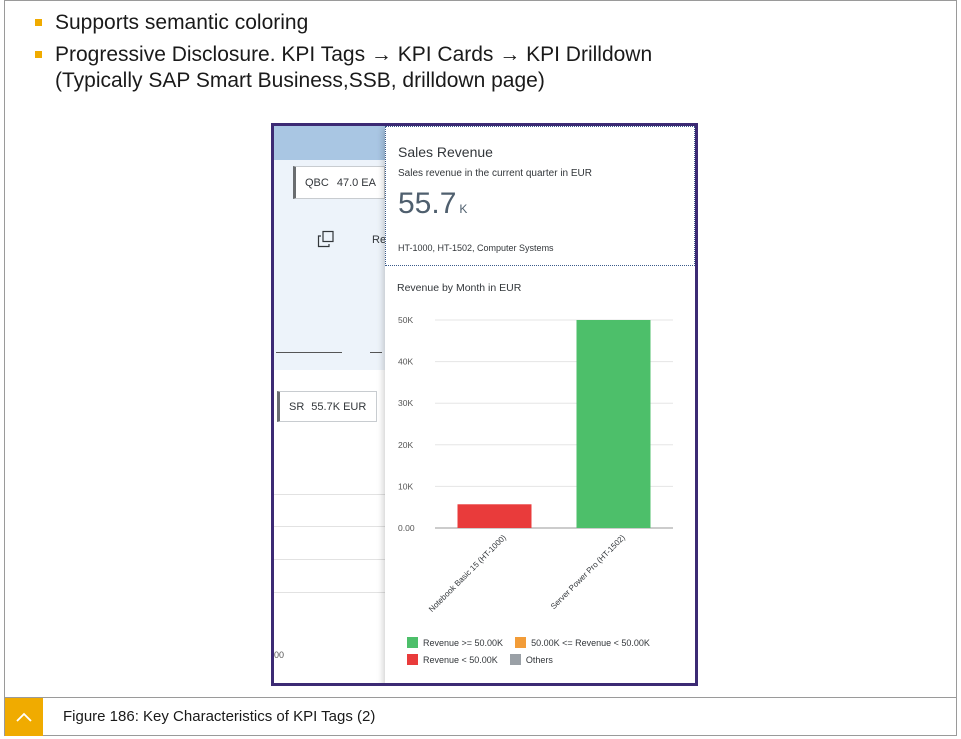 The width and height of the screenshot is (961, 739). Describe the element at coordinates (406, 528) in the screenshot. I see `y-tick-label: 0.00` at that location.